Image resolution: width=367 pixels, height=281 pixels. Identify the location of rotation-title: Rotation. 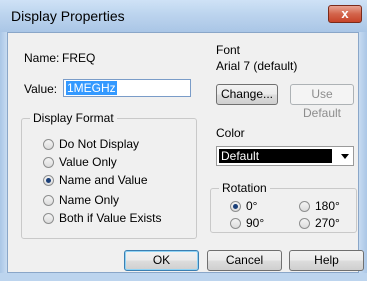
(244, 188).